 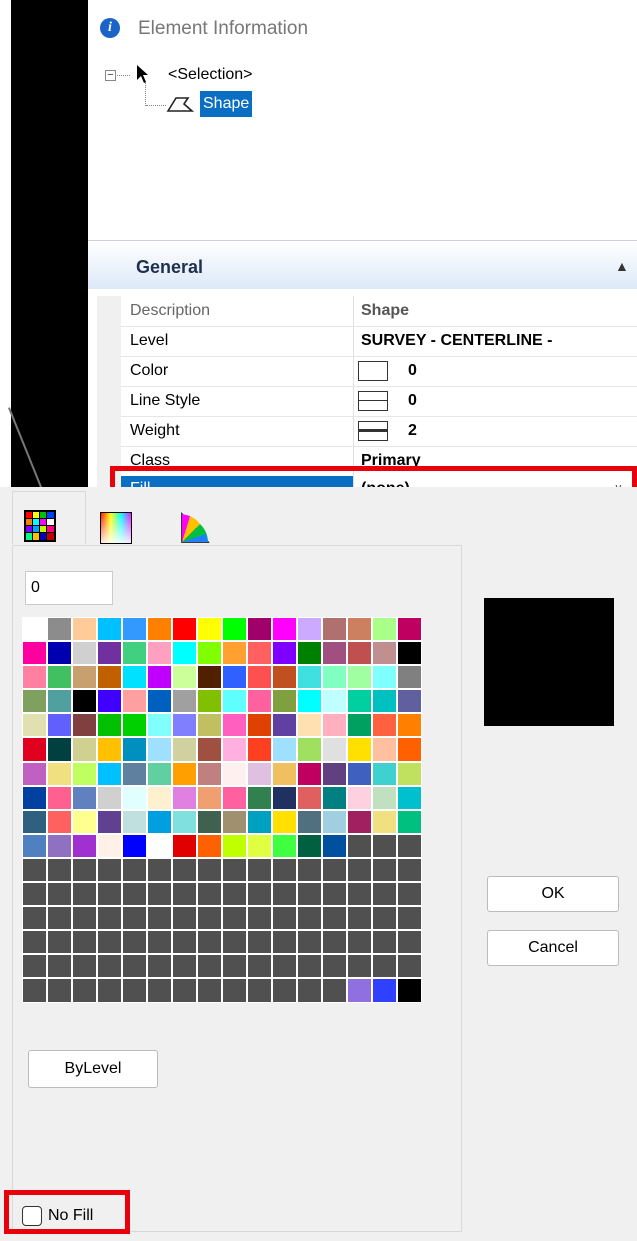 I want to click on ok-button: OK, so click(x=553, y=894).